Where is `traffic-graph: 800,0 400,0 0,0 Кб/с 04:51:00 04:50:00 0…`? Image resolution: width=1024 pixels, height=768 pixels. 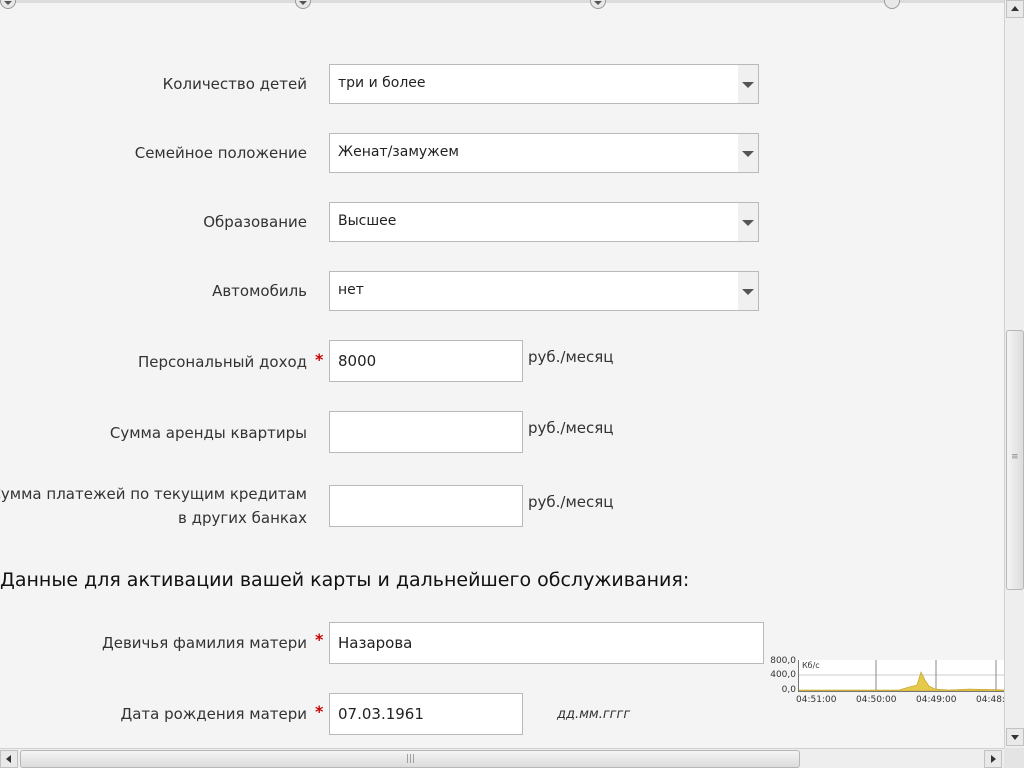
traffic-graph: 800,0 400,0 0,0 Кб/с 04:51:00 04:50:00 0… is located at coordinates (887, 682).